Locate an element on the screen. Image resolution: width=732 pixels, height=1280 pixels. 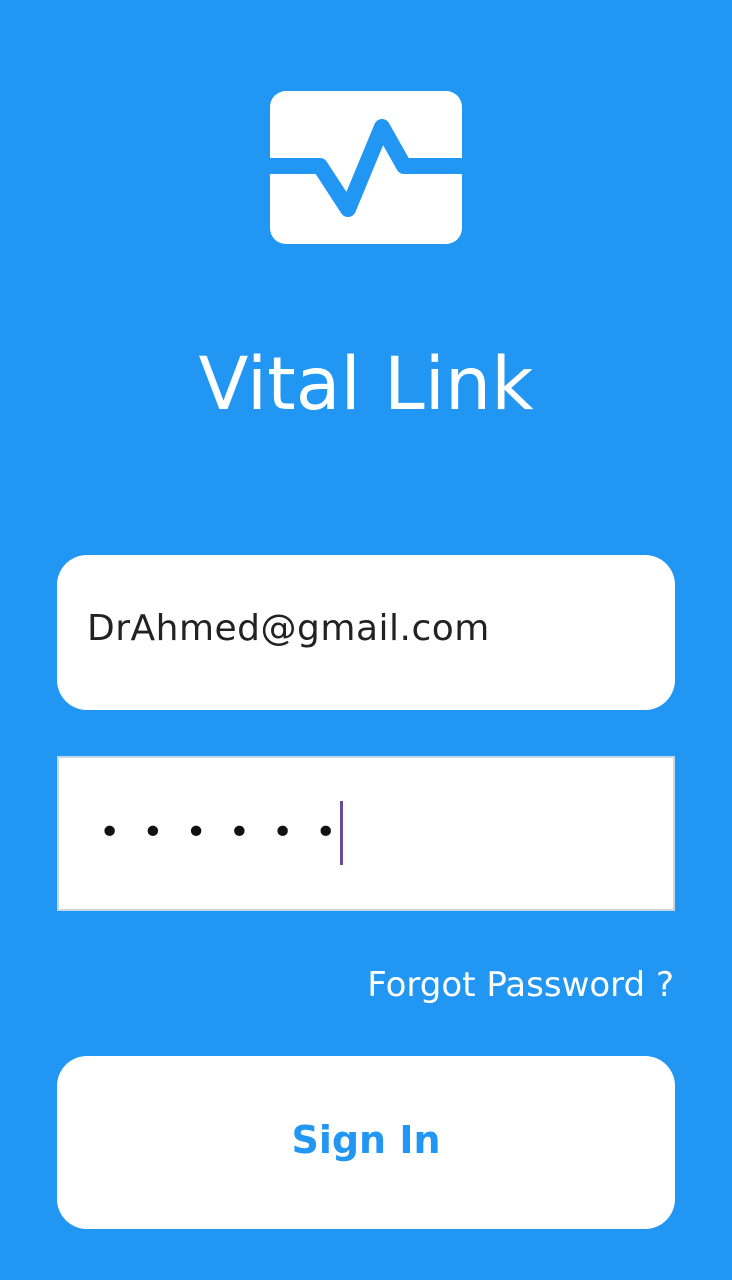
email-value: DrAhmed@gmail.com is located at coordinates (288, 628).